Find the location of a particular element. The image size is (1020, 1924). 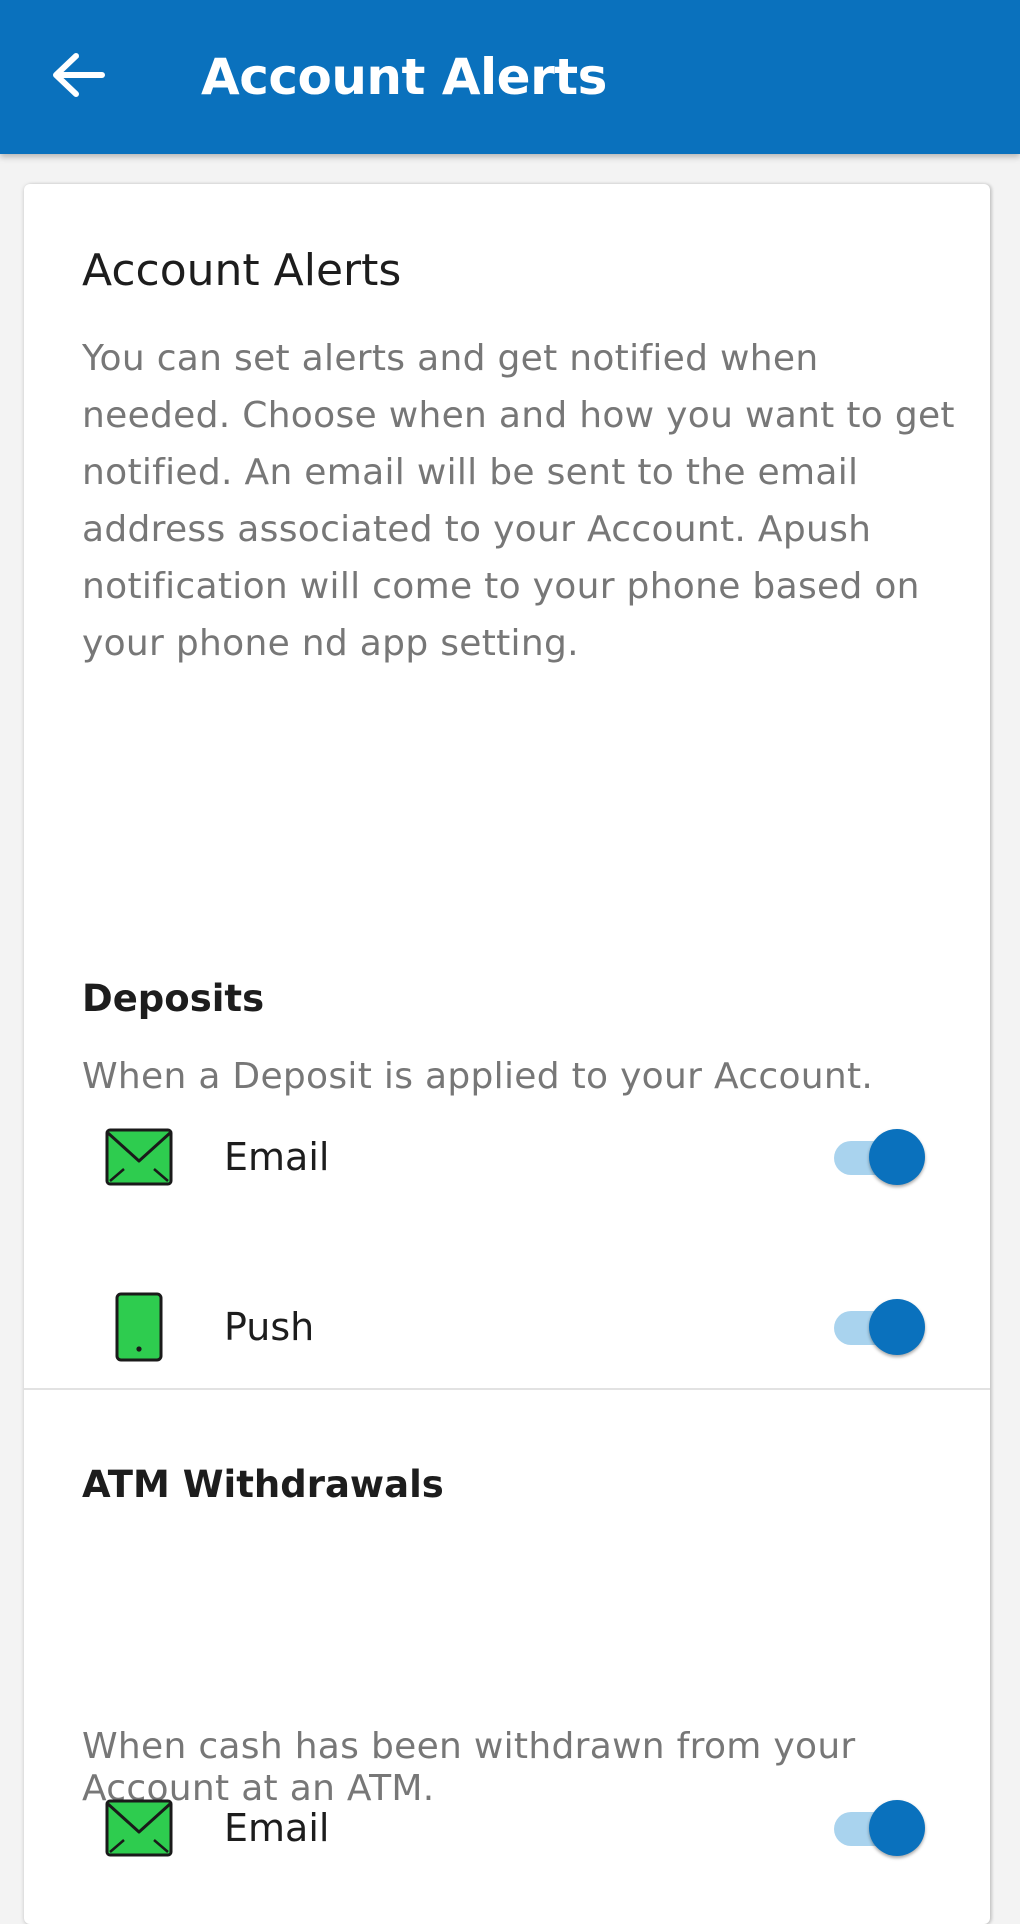

atm-email-toggle is located at coordinates (878, 1828).